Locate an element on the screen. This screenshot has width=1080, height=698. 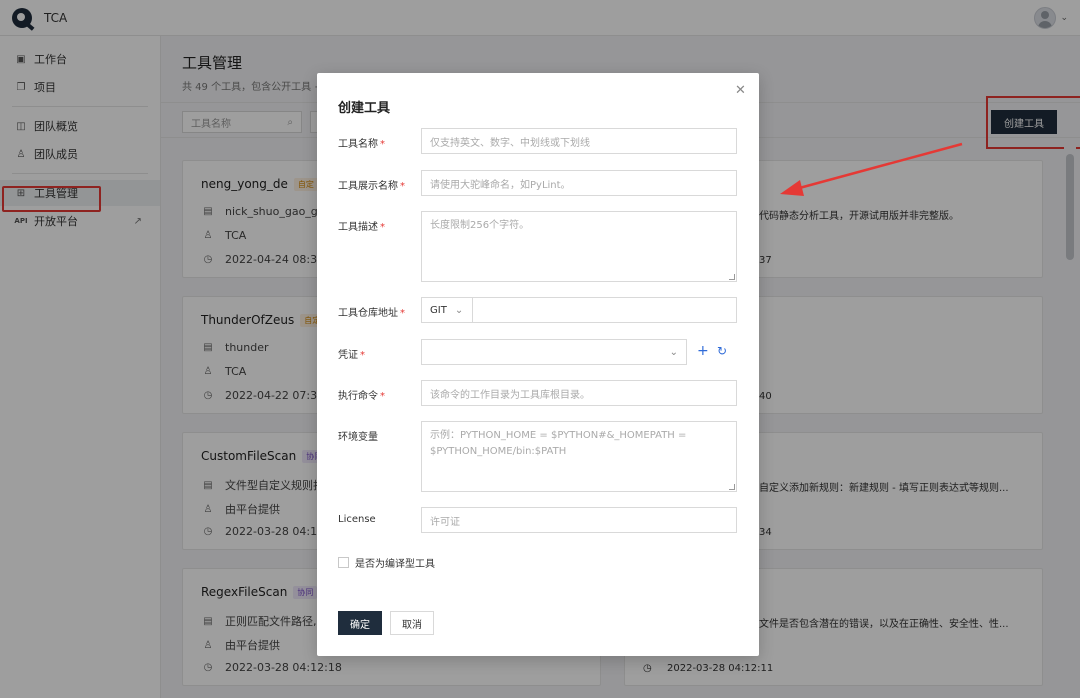
command-input: 该命令的工作目录为工具库根目录。 is located at coordinates (579, 393).